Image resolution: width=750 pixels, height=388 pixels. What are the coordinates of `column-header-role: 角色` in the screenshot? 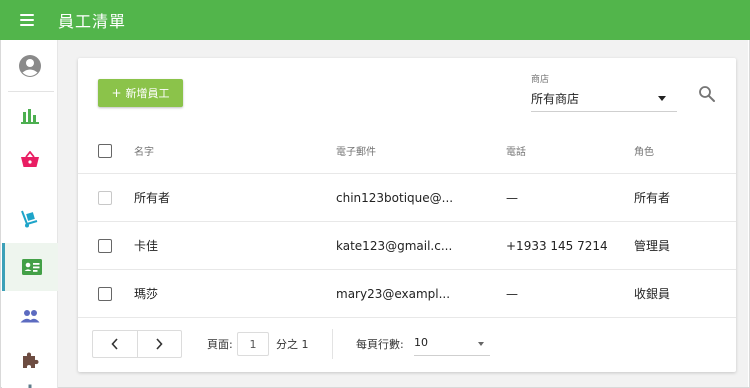 It's located at (644, 150).